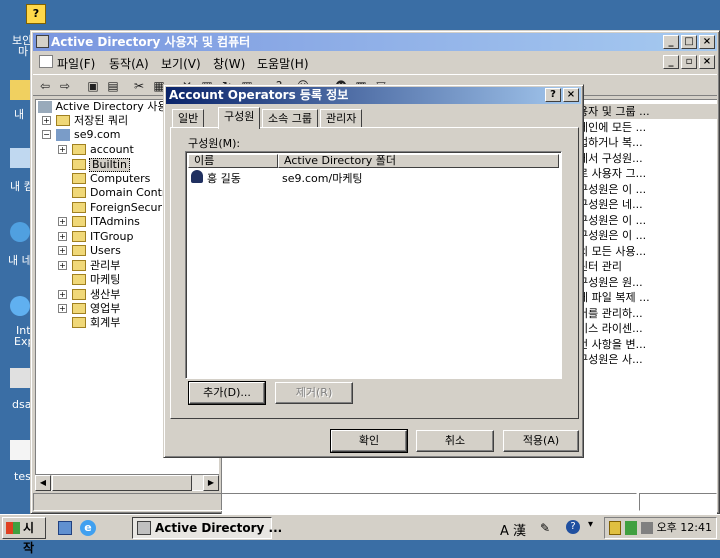 The height and width of the screenshot is (558, 720). Describe the element at coordinates (13, 528) in the screenshot. I see `windows-logo-icon` at that location.